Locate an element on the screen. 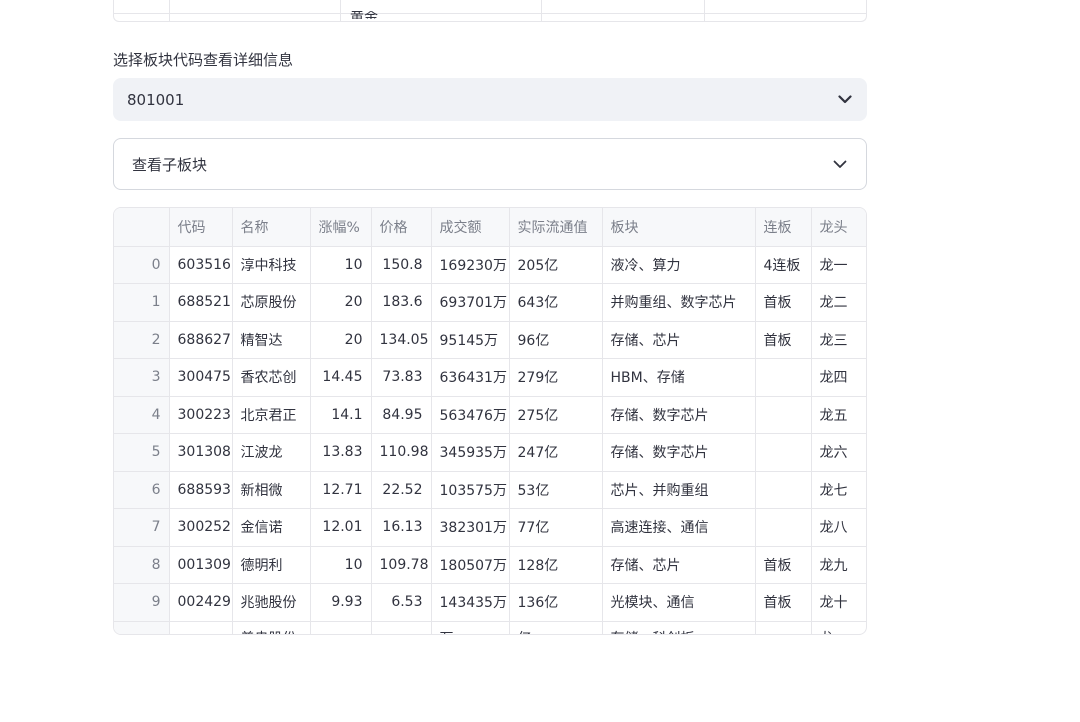  table-row-partial: 普冉股份 万亿存储、科创板 龙 is located at coordinates (490, 627).